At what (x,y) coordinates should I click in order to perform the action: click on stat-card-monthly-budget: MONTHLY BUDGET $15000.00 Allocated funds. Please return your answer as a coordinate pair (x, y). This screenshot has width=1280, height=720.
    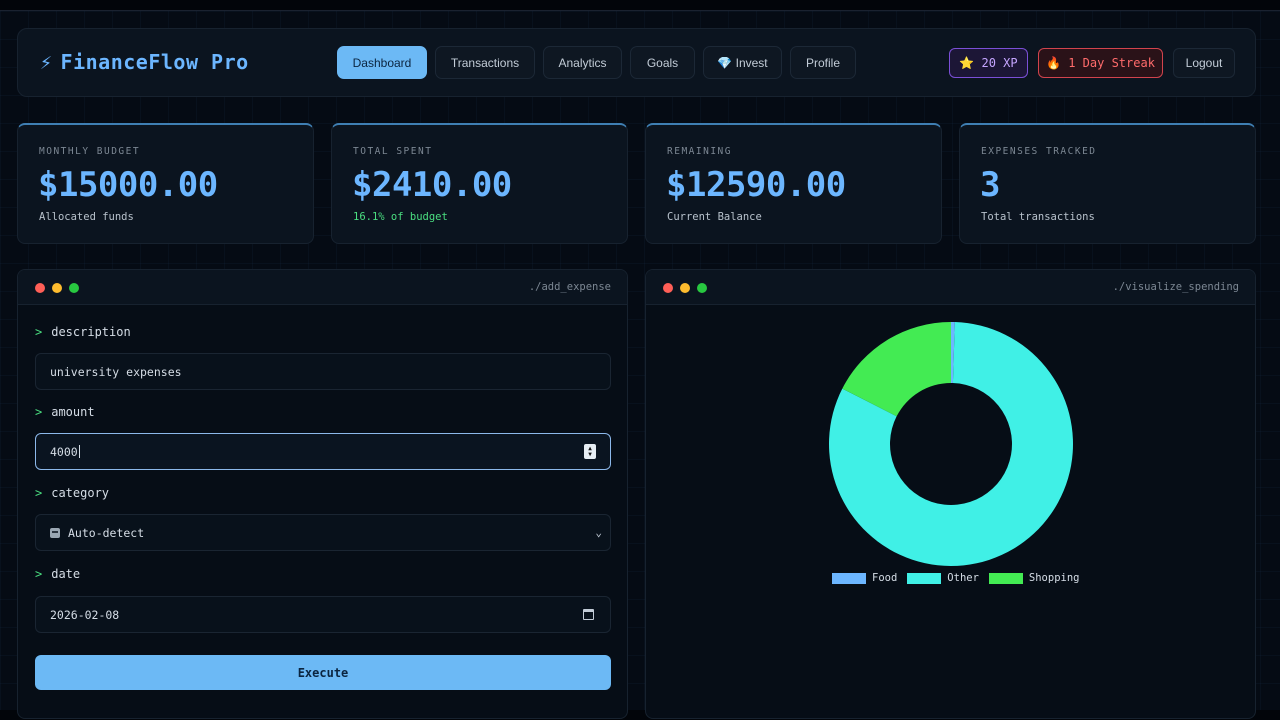
    Looking at the image, I should click on (165, 183).